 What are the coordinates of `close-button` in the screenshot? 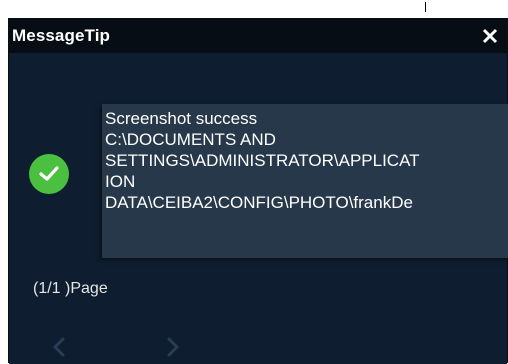 It's located at (490, 36).